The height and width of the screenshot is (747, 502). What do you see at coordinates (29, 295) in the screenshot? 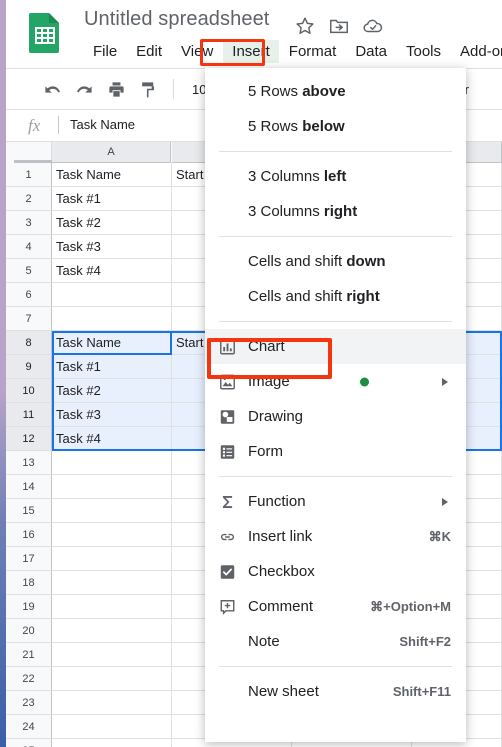
I see `row-header: 6` at bounding box center [29, 295].